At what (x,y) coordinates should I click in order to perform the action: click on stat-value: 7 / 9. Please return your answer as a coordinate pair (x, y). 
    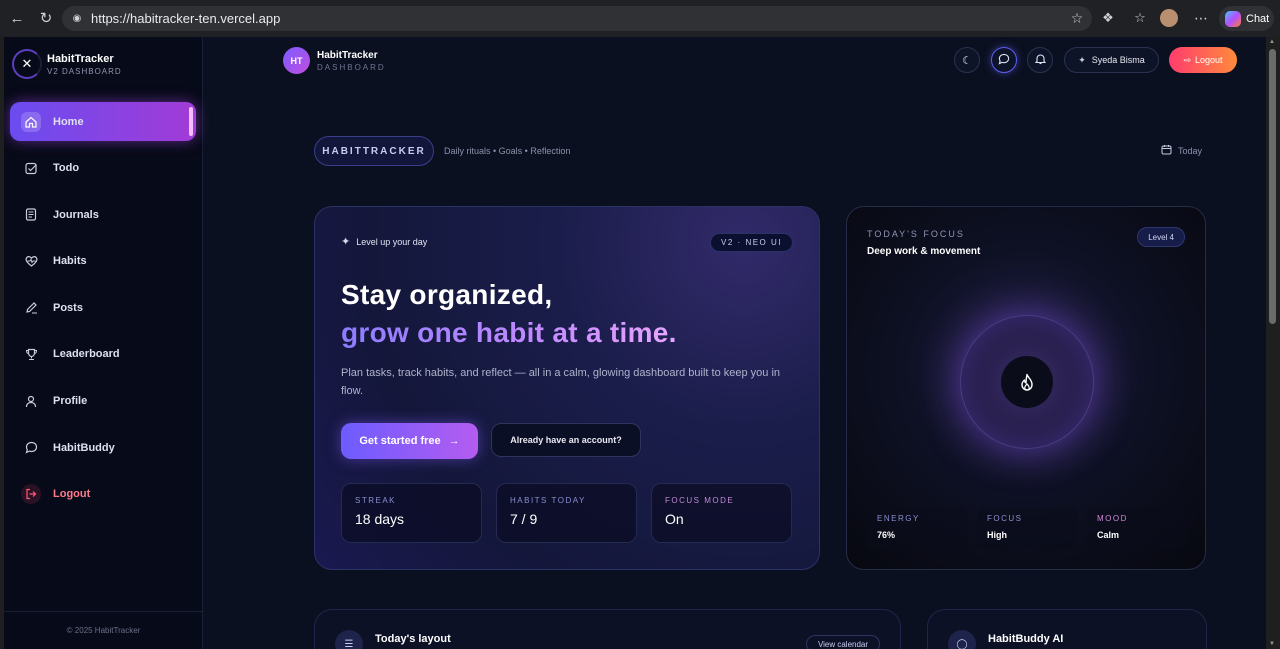
    Looking at the image, I should click on (524, 519).